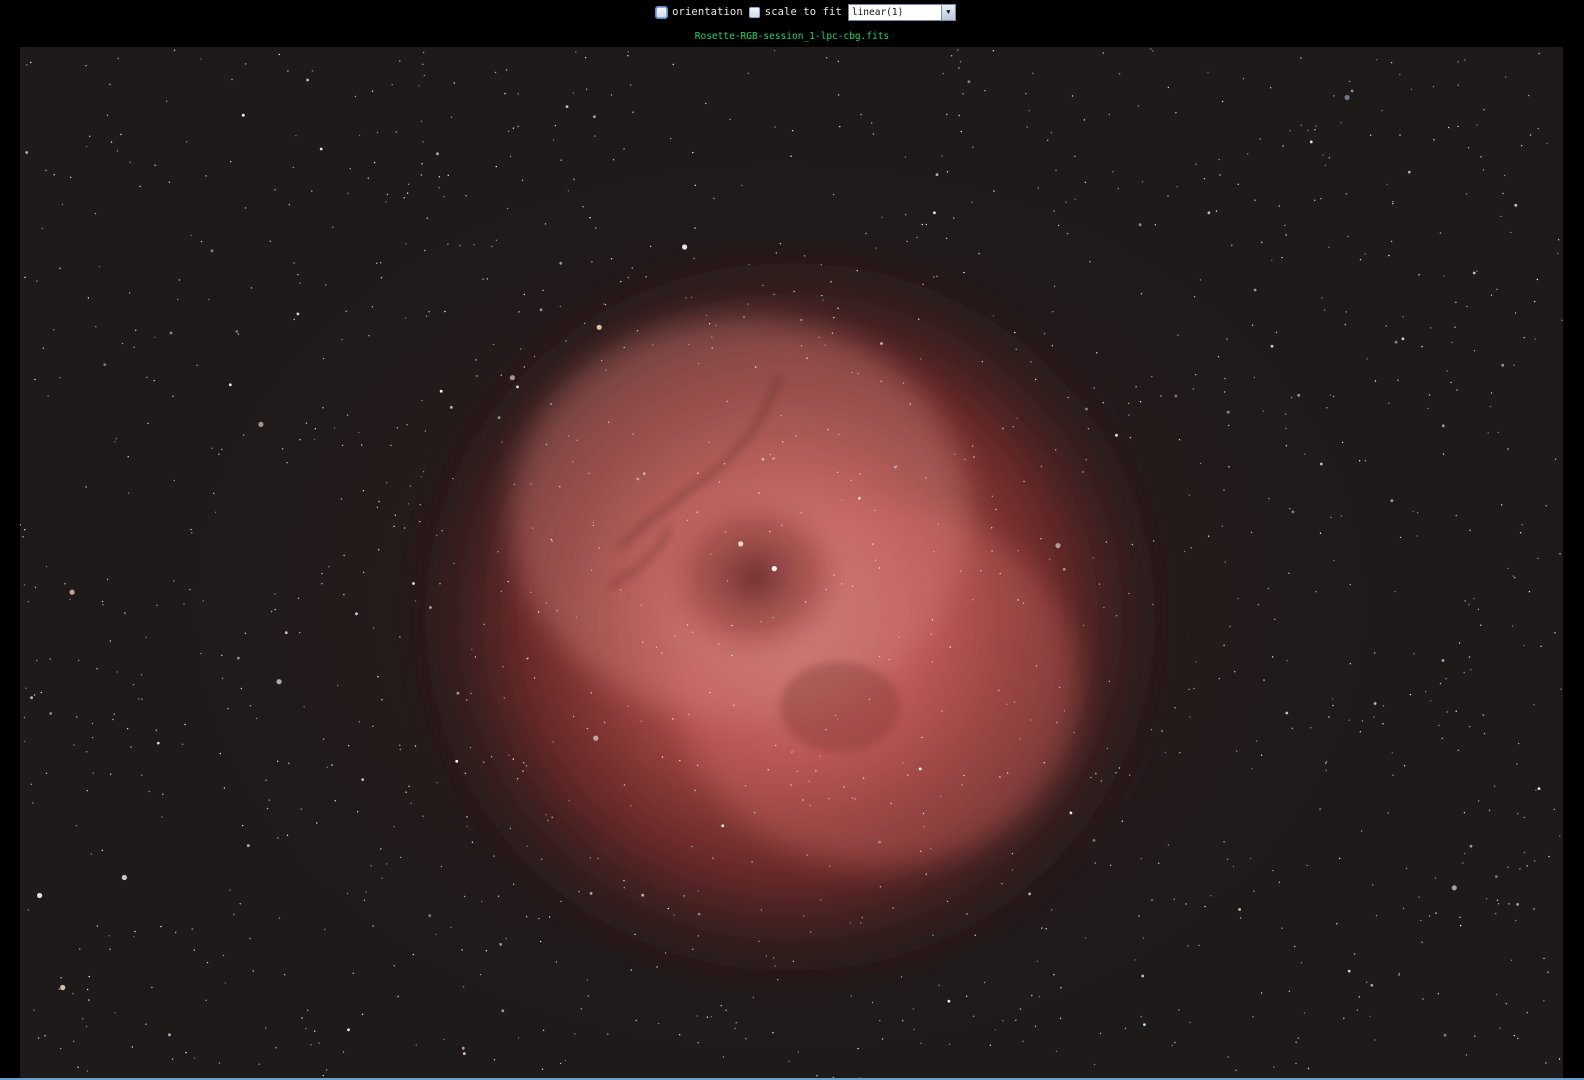 Image resolution: width=1584 pixels, height=1080 pixels. I want to click on chevron-down-icon: ▼, so click(947, 12).